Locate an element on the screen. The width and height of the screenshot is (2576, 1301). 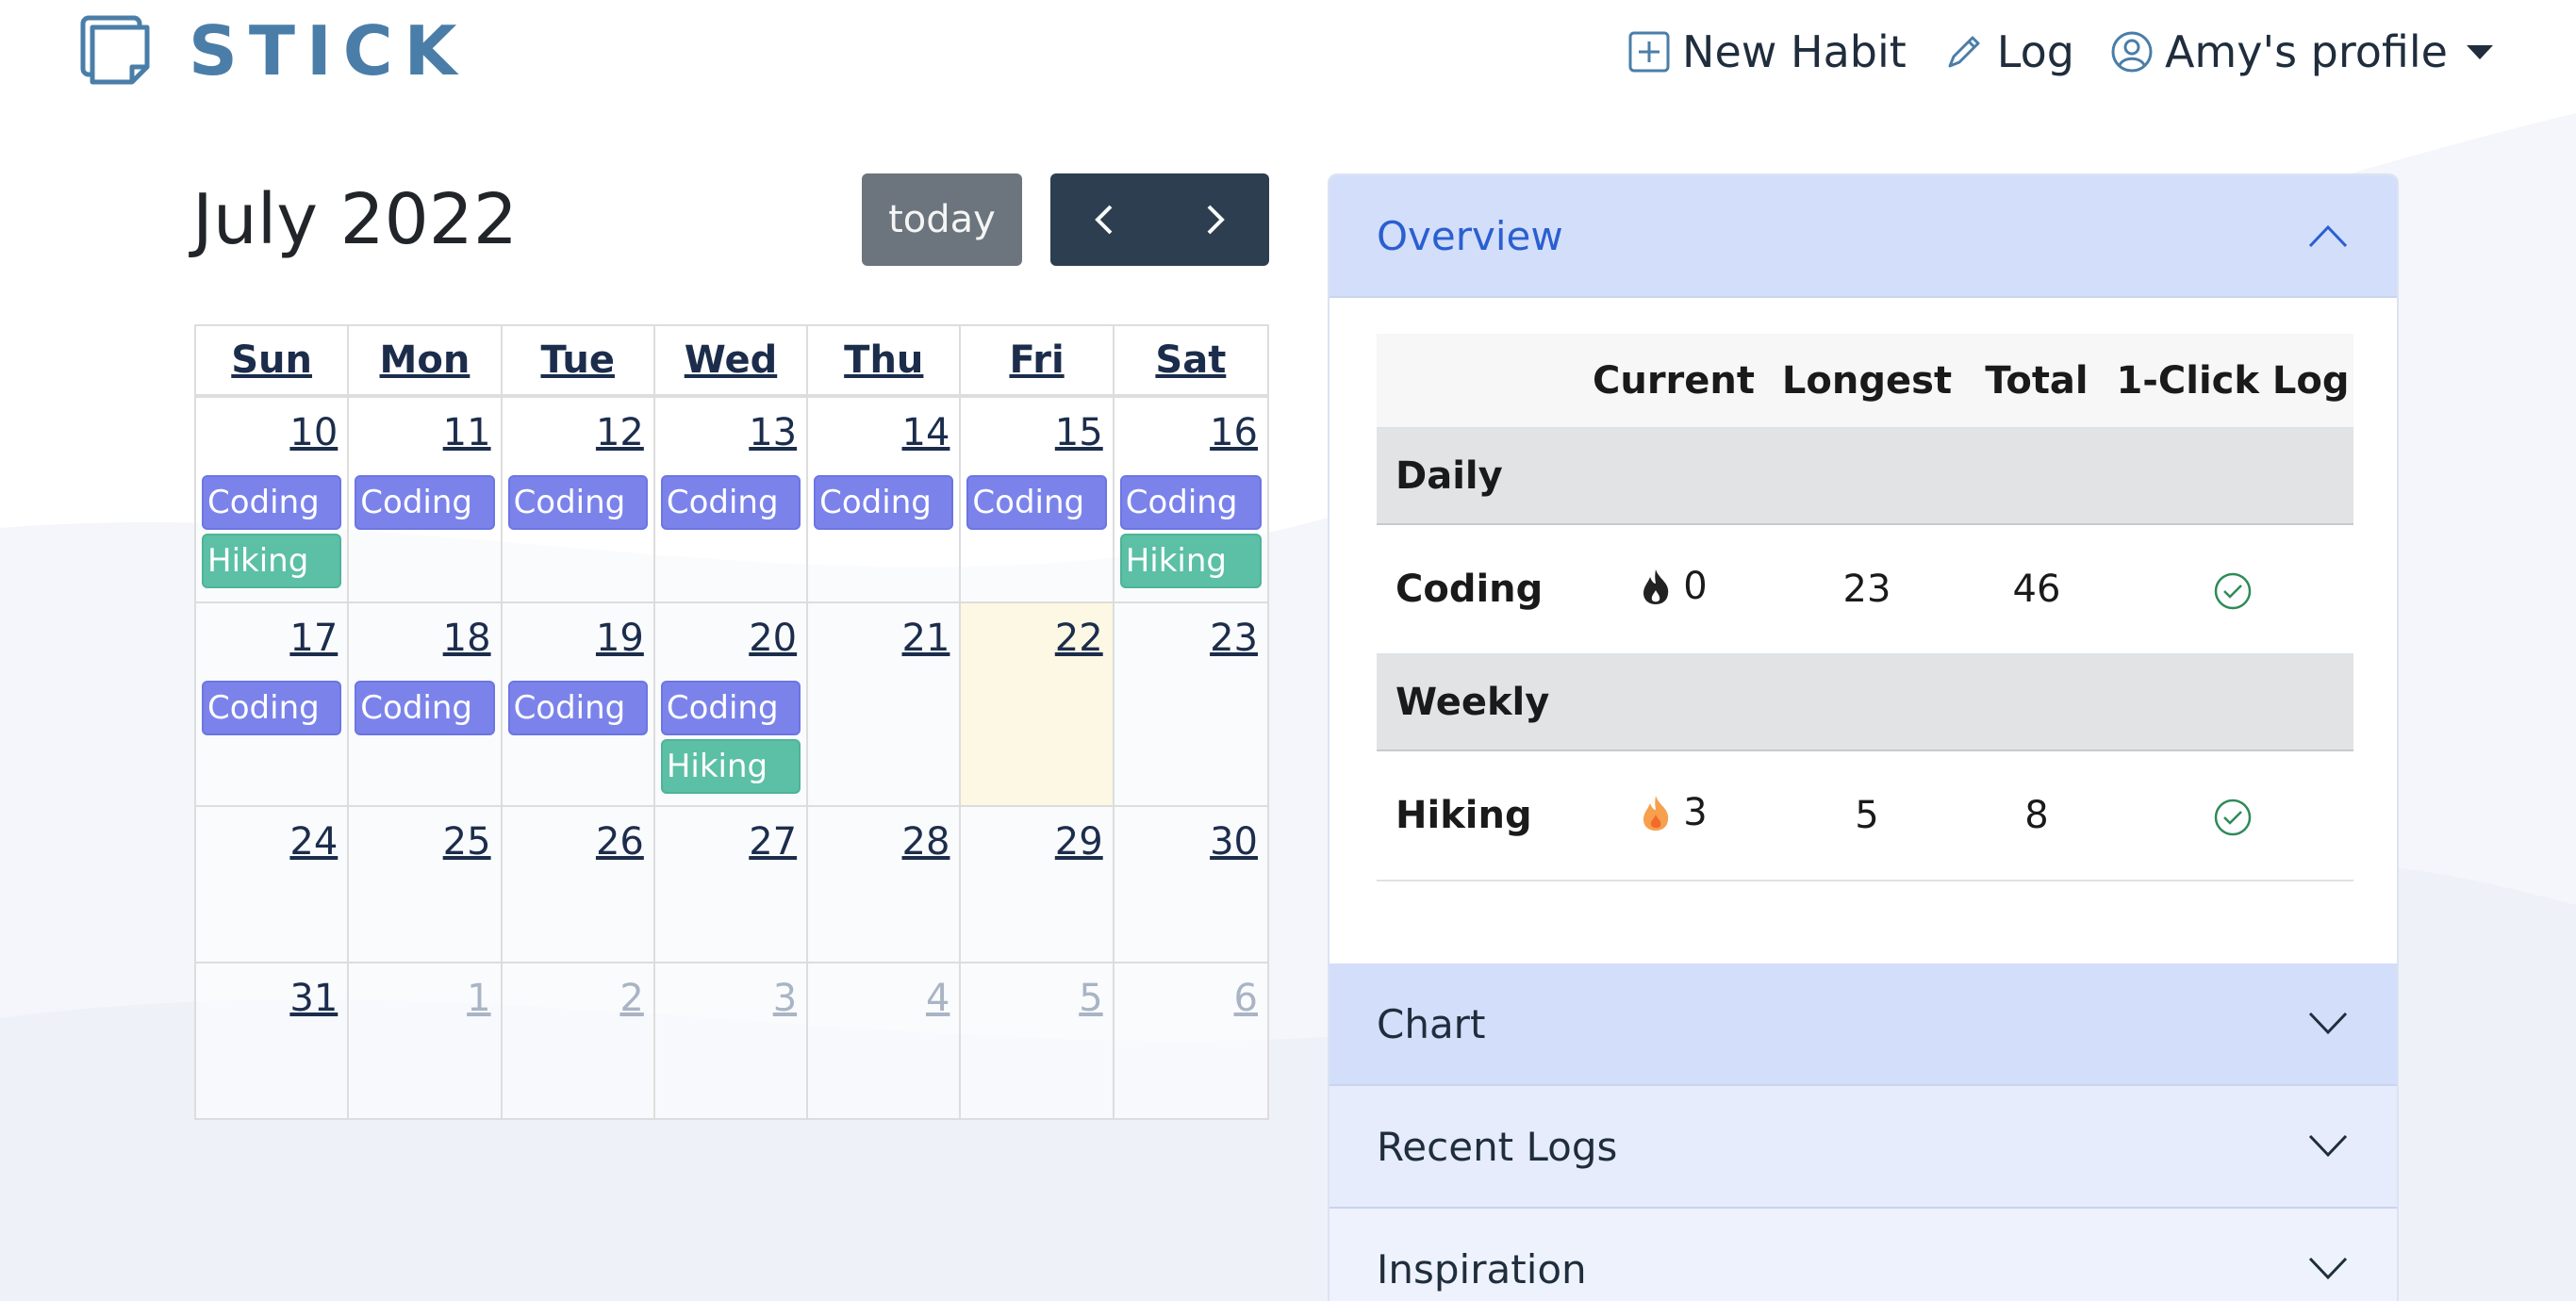
new-habit-link: New Habit is located at coordinates (1767, 52).